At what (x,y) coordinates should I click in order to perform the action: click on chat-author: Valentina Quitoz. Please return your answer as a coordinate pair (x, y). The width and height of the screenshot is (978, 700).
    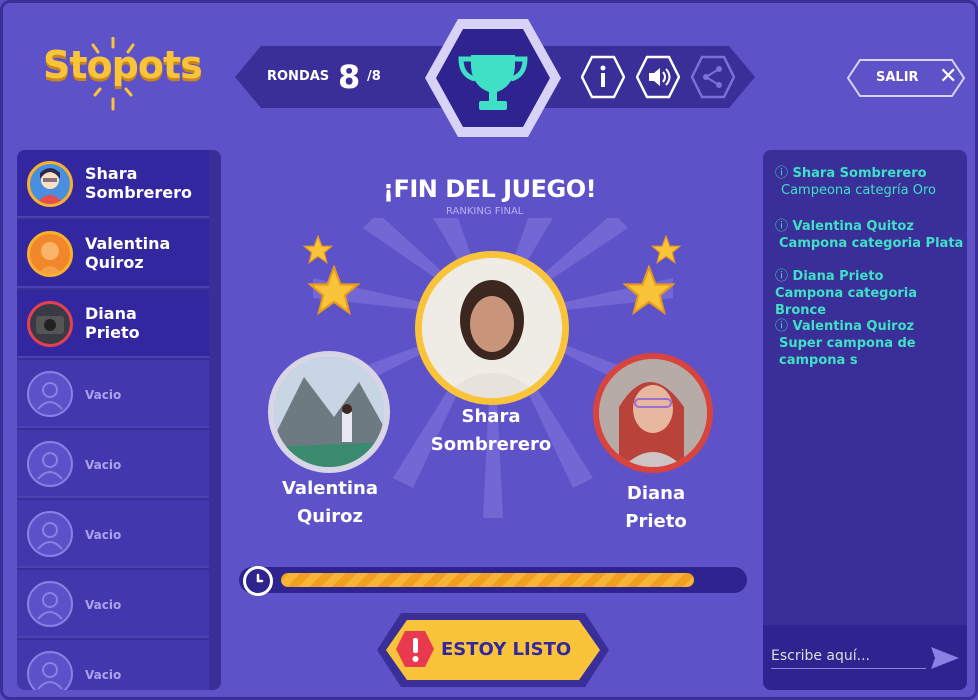
    Looking at the image, I should click on (853, 226).